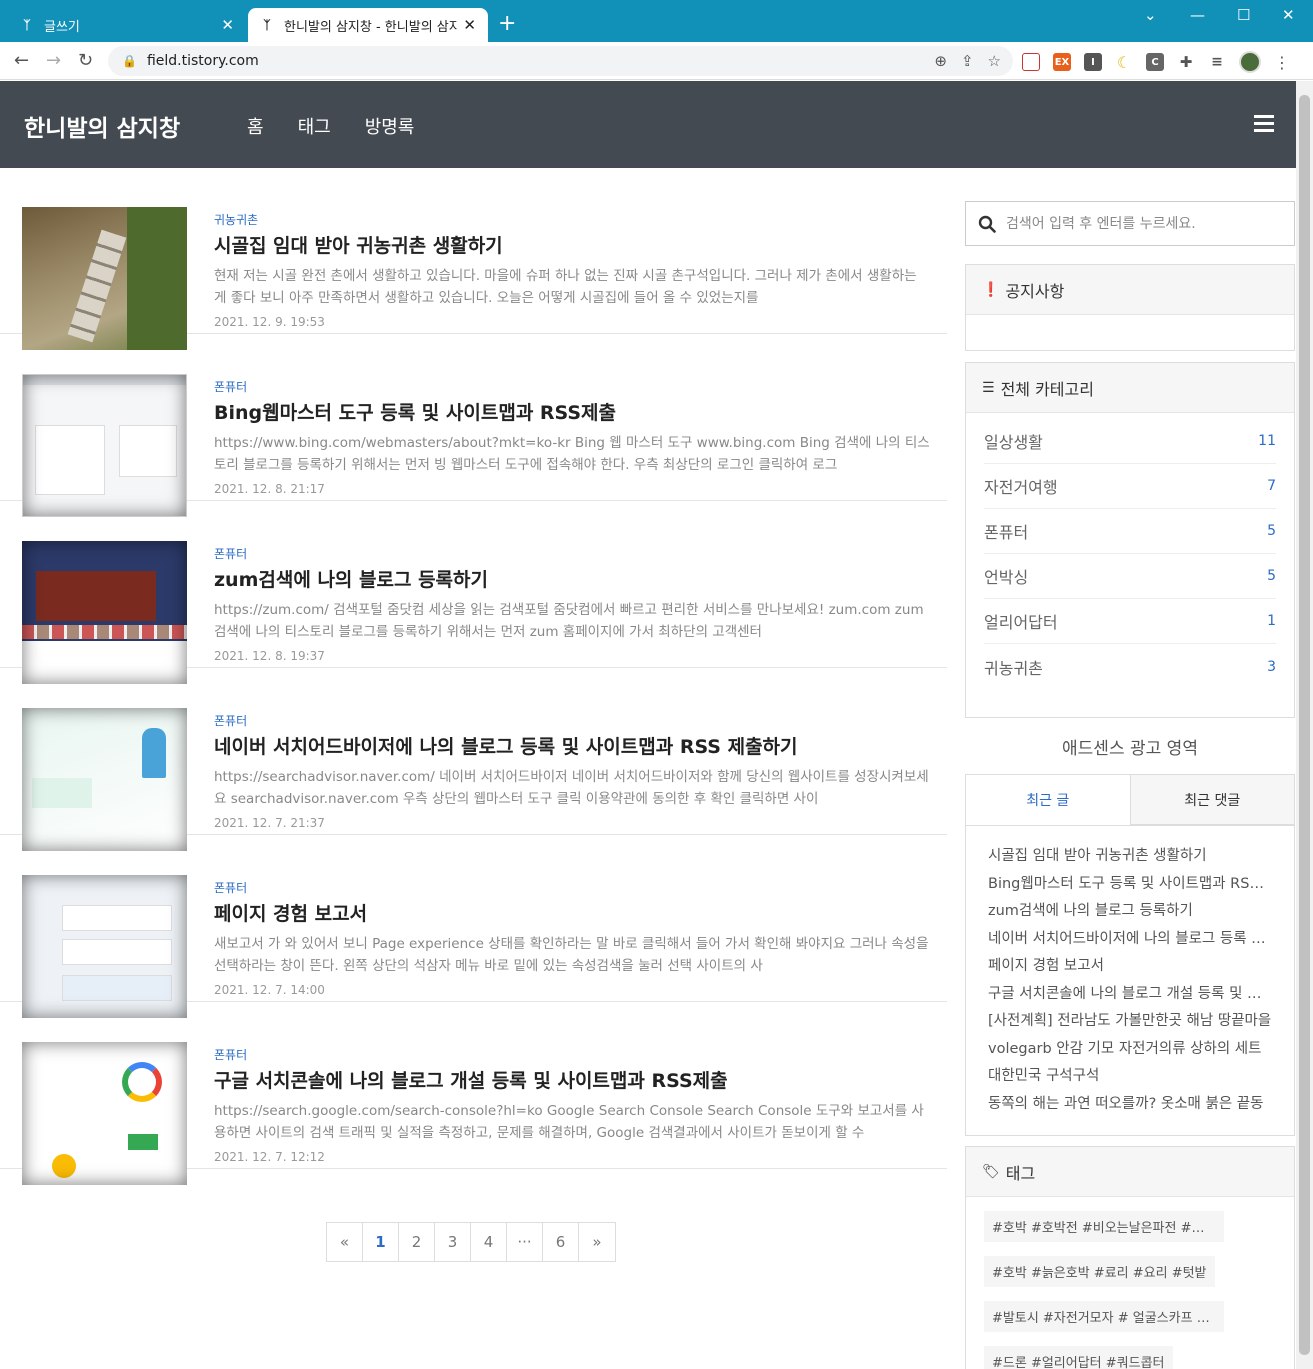 This screenshot has height=1369, width=1313. What do you see at coordinates (1130, 1023) in the screenshot?
I see `recent-post-link: [사전계획] 전라남도 가볼만한곳 해남 땅끝마을` at bounding box center [1130, 1023].